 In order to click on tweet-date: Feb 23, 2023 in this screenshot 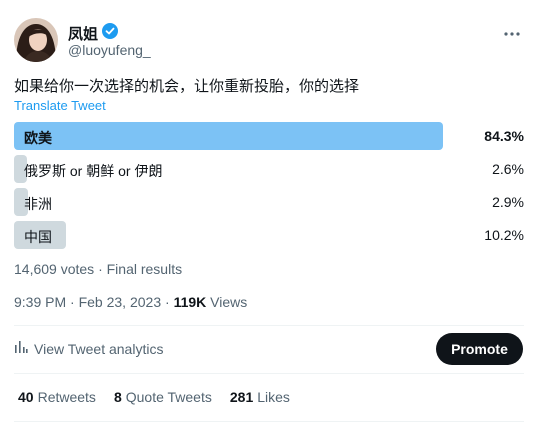, I will do `click(120, 302)`.